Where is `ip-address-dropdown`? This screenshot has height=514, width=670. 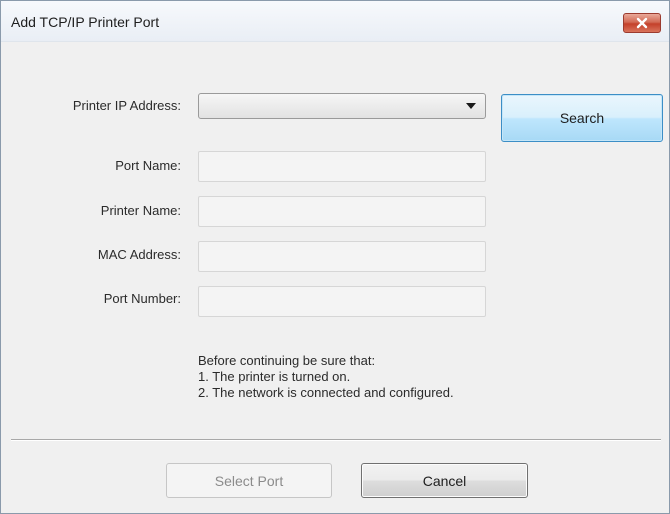
ip-address-dropdown is located at coordinates (342, 106).